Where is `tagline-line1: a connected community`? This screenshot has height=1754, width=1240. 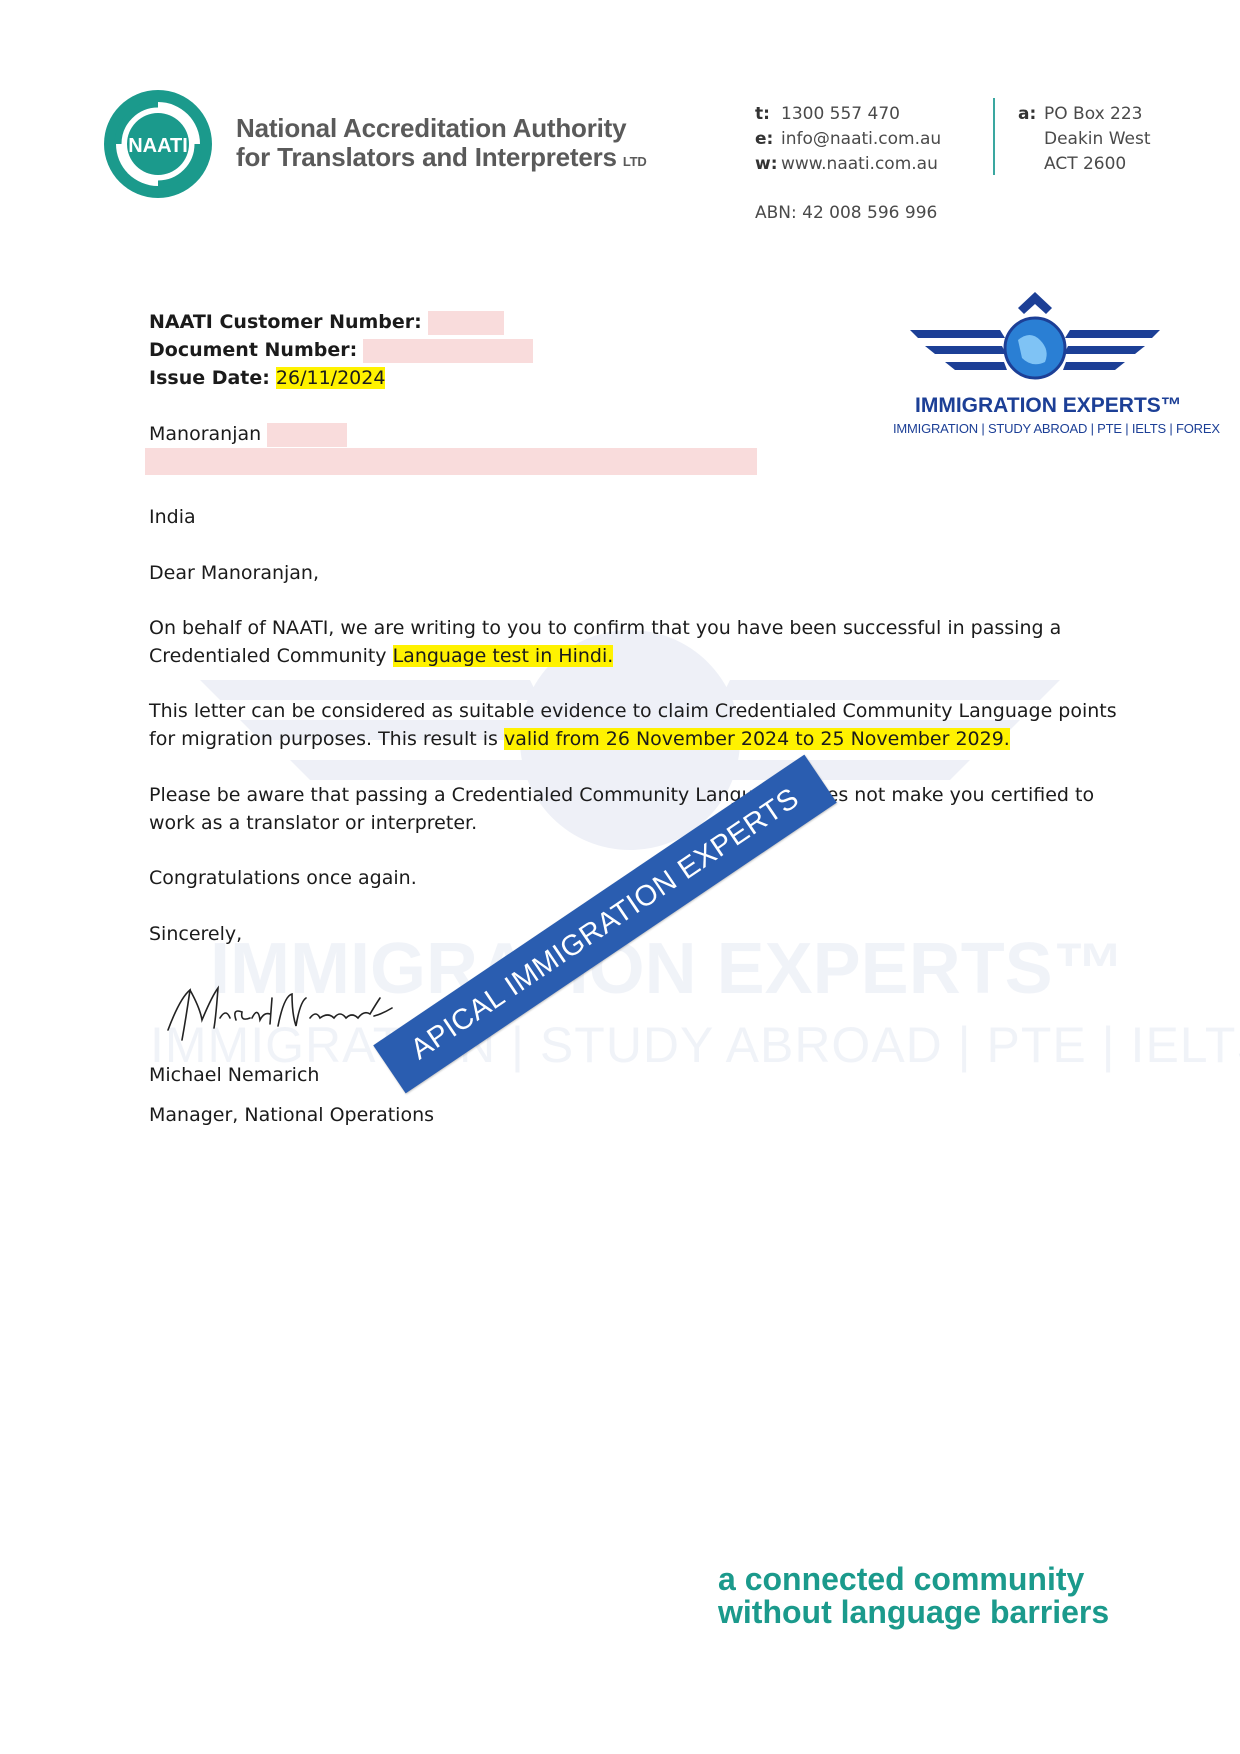
tagline-line1: a connected community is located at coordinates (901, 1579).